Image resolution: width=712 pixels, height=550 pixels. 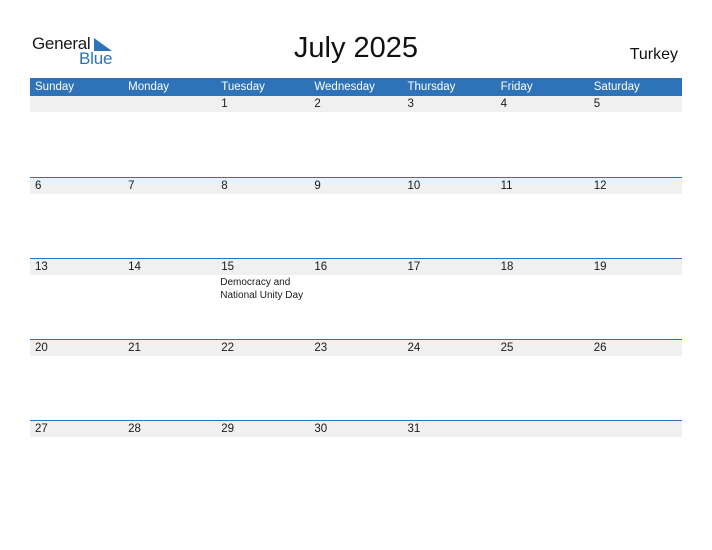 What do you see at coordinates (41, 429) in the screenshot?
I see `day-number: 27` at bounding box center [41, 429].